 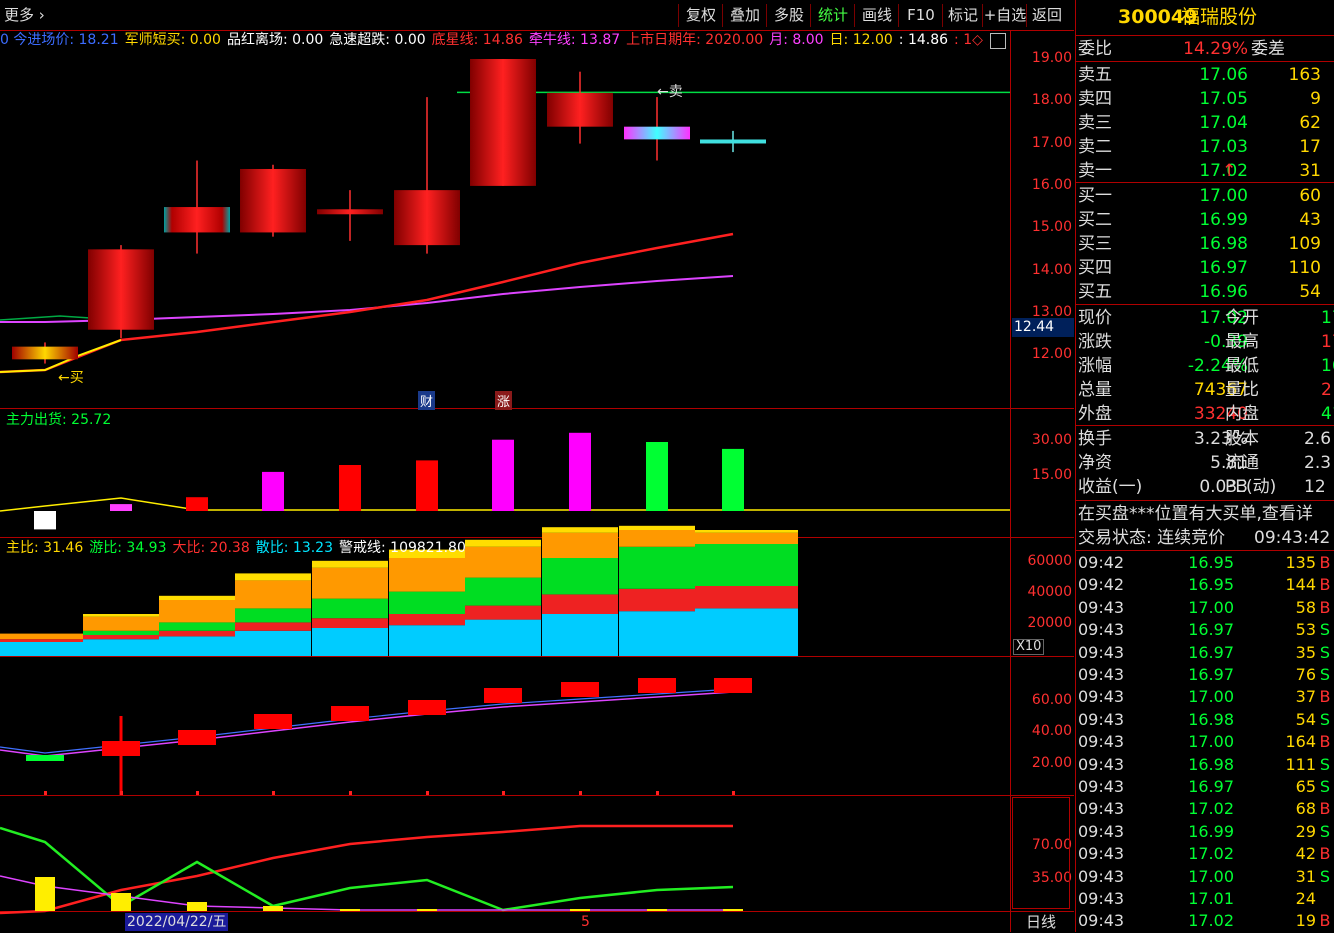 I want to click on ask-row: 卖五 17.06 163, so click(x=1205, y=75).